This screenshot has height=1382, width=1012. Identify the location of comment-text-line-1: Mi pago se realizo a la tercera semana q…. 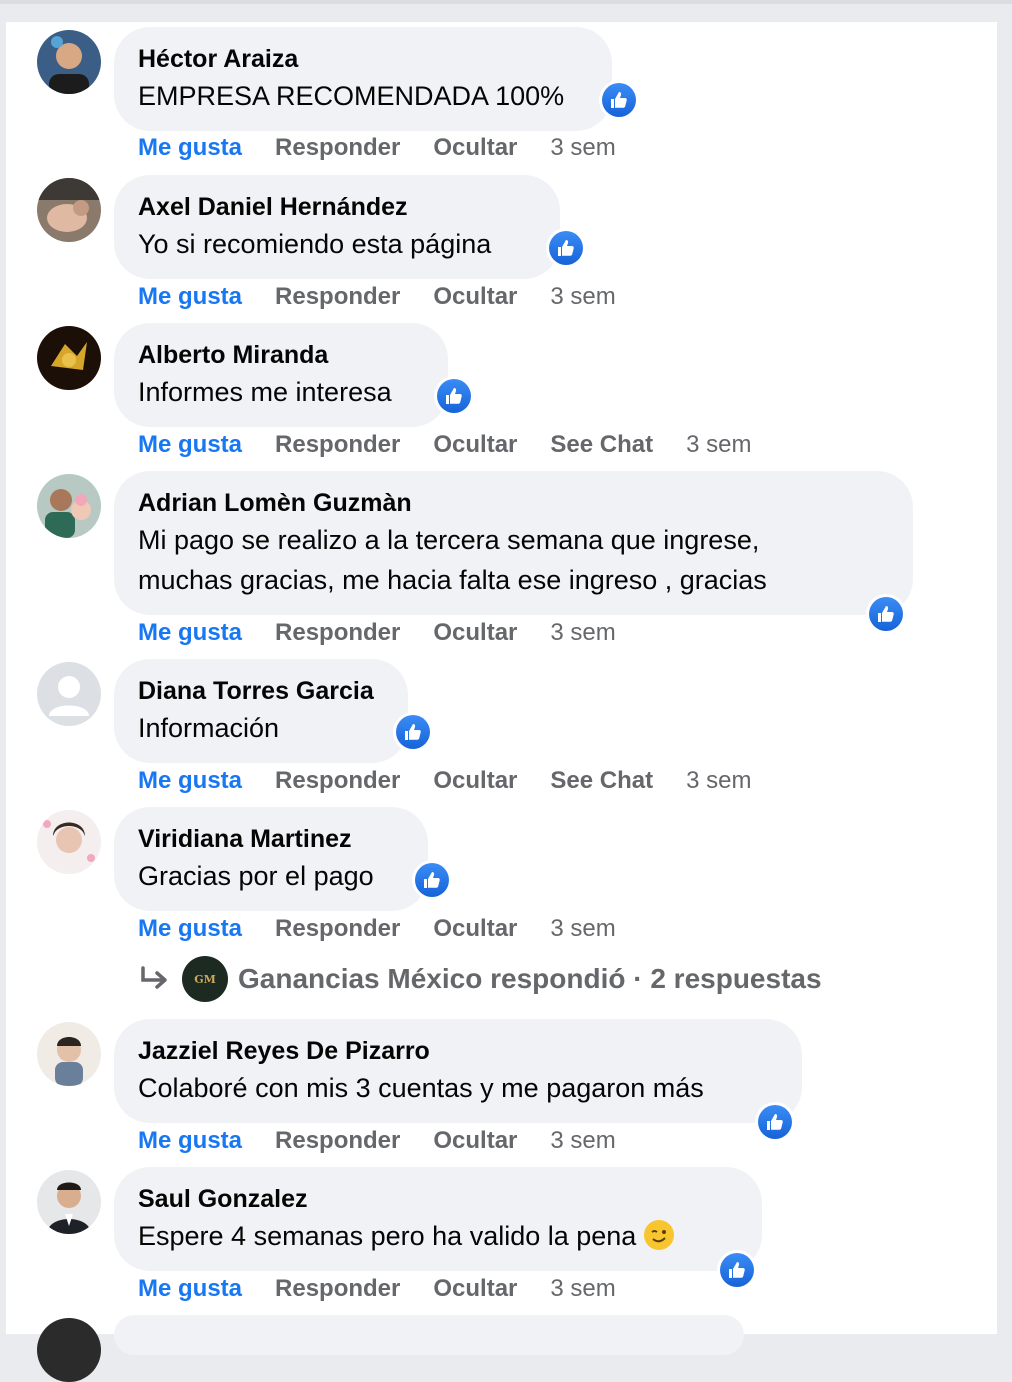
(449, 540).